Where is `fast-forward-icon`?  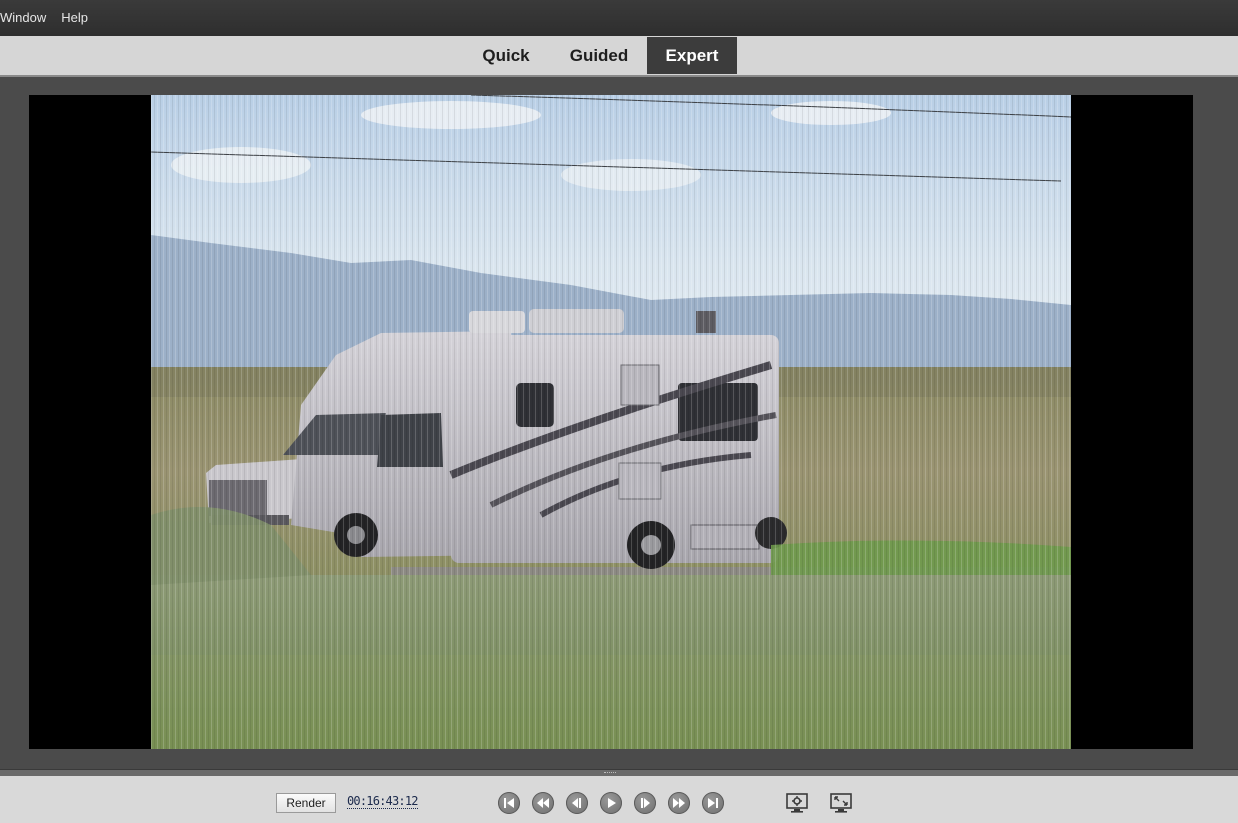
fast-forward-icon is located at coordinates (679, 803).